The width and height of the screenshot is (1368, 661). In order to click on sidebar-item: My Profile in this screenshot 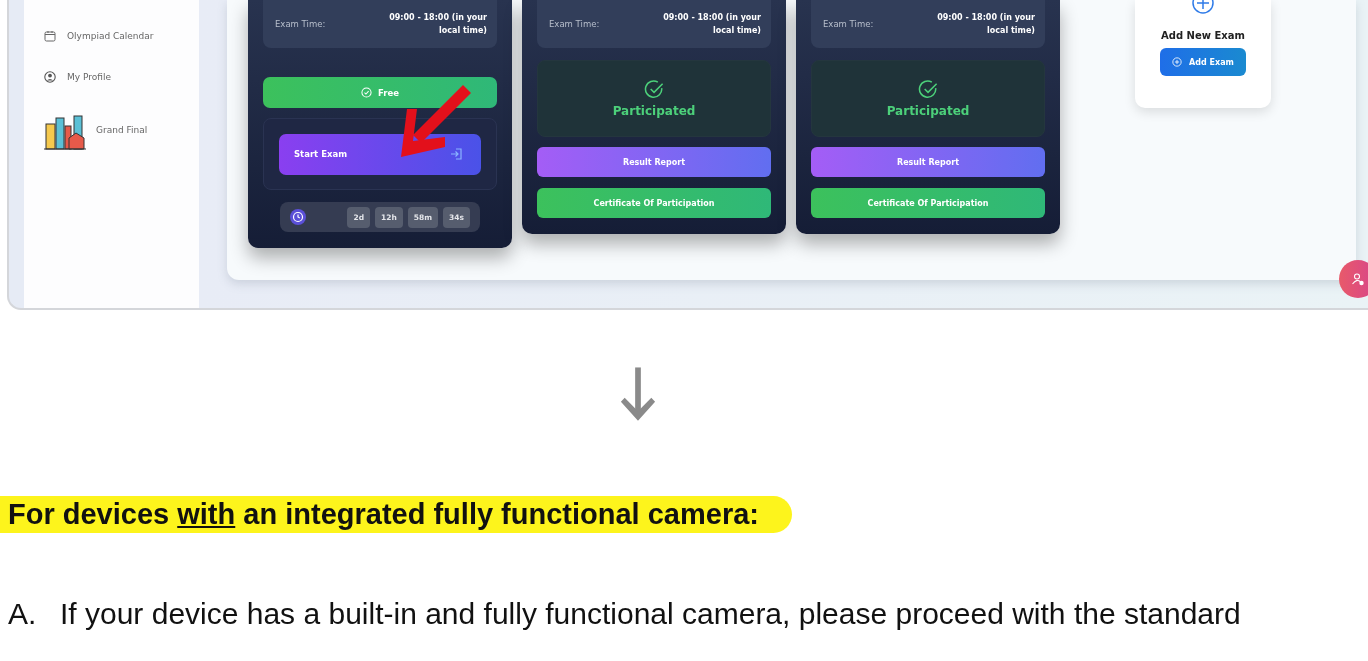, I will do `click(89, 77)`.